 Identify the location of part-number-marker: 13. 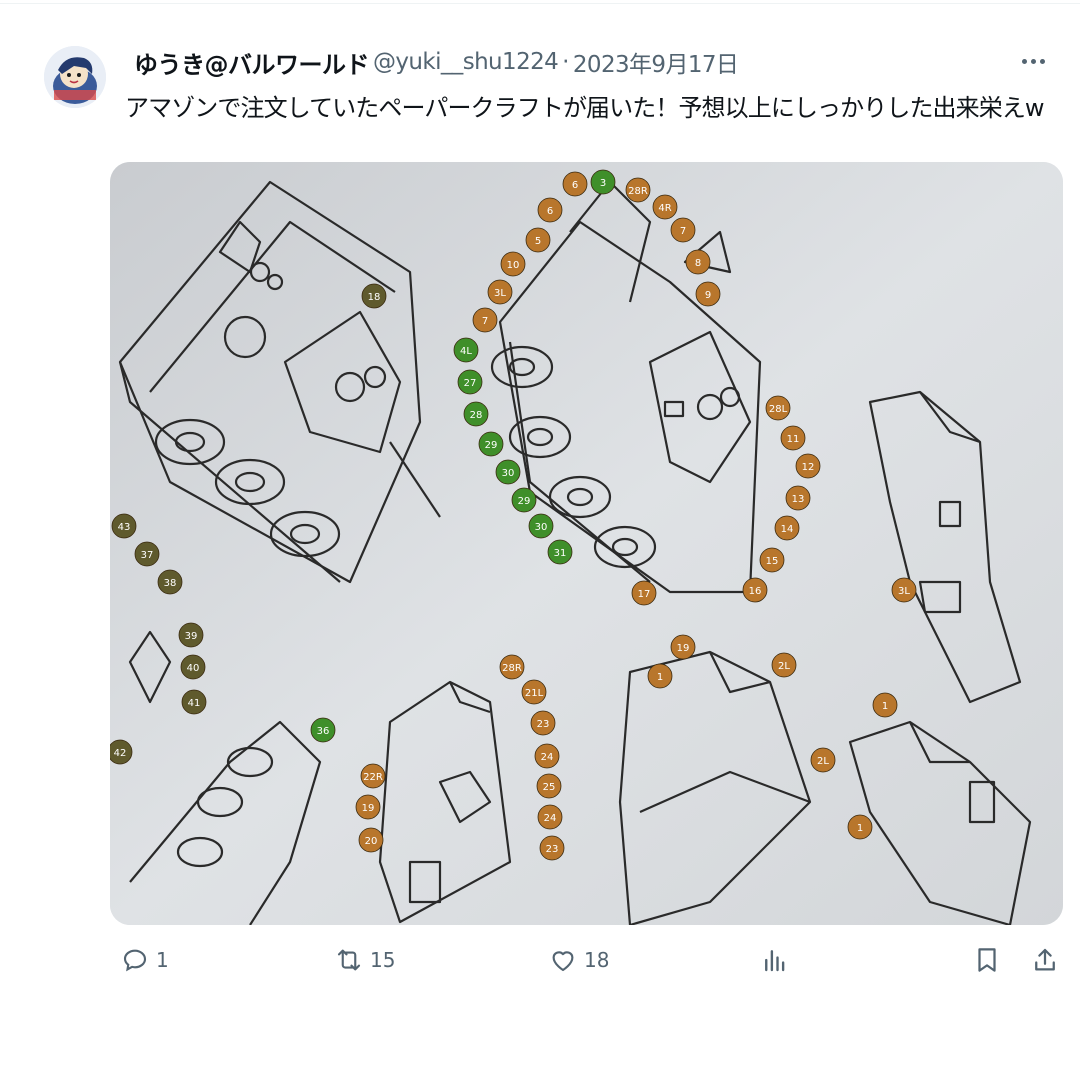
(798, 498).